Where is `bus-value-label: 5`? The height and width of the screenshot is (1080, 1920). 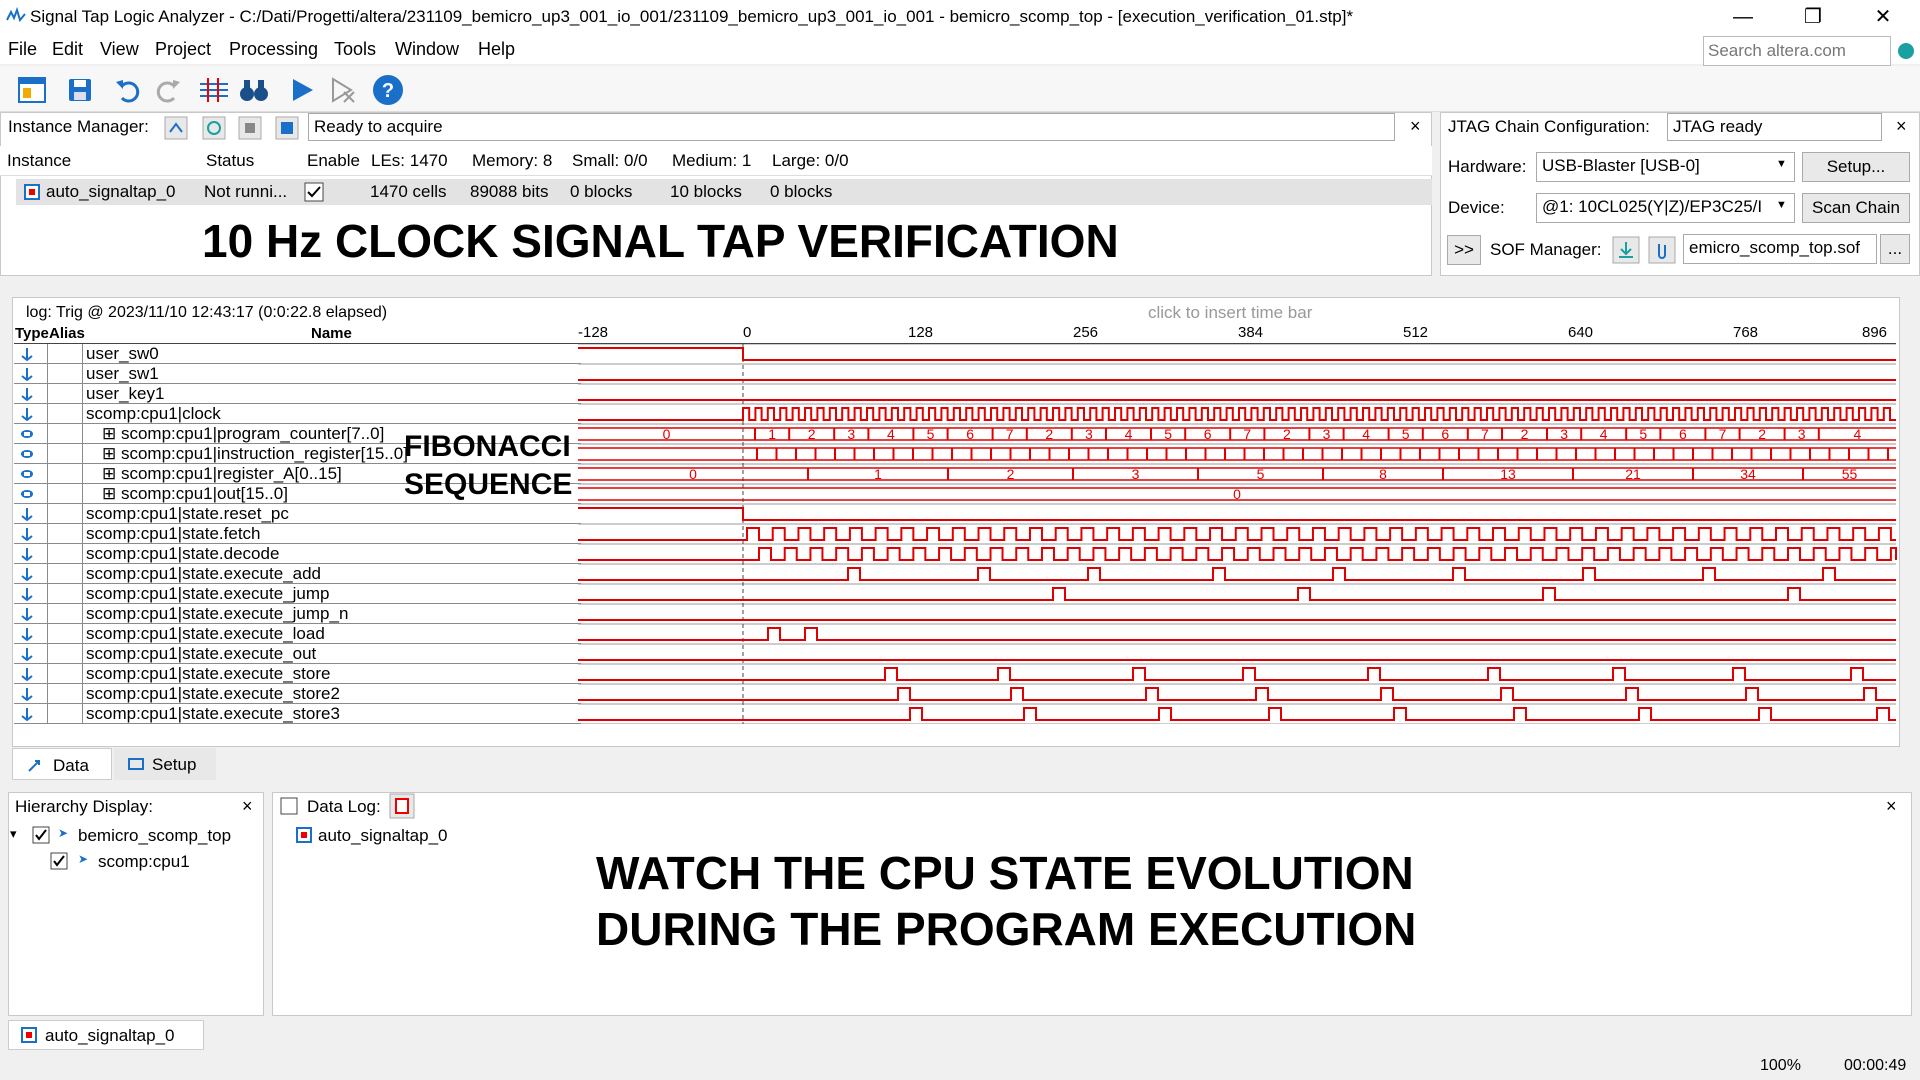 bus-value-label: 5 is located at coordinates (931, 434).